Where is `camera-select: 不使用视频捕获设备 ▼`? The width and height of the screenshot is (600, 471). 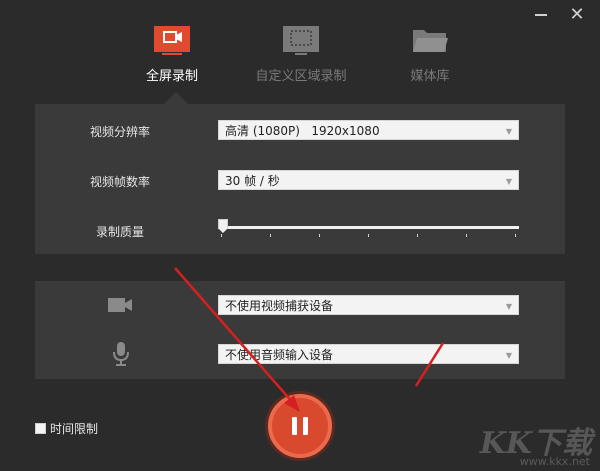
camera-select: 不使用视频捕获设备 ▼ is located at coordinates (368, 305).